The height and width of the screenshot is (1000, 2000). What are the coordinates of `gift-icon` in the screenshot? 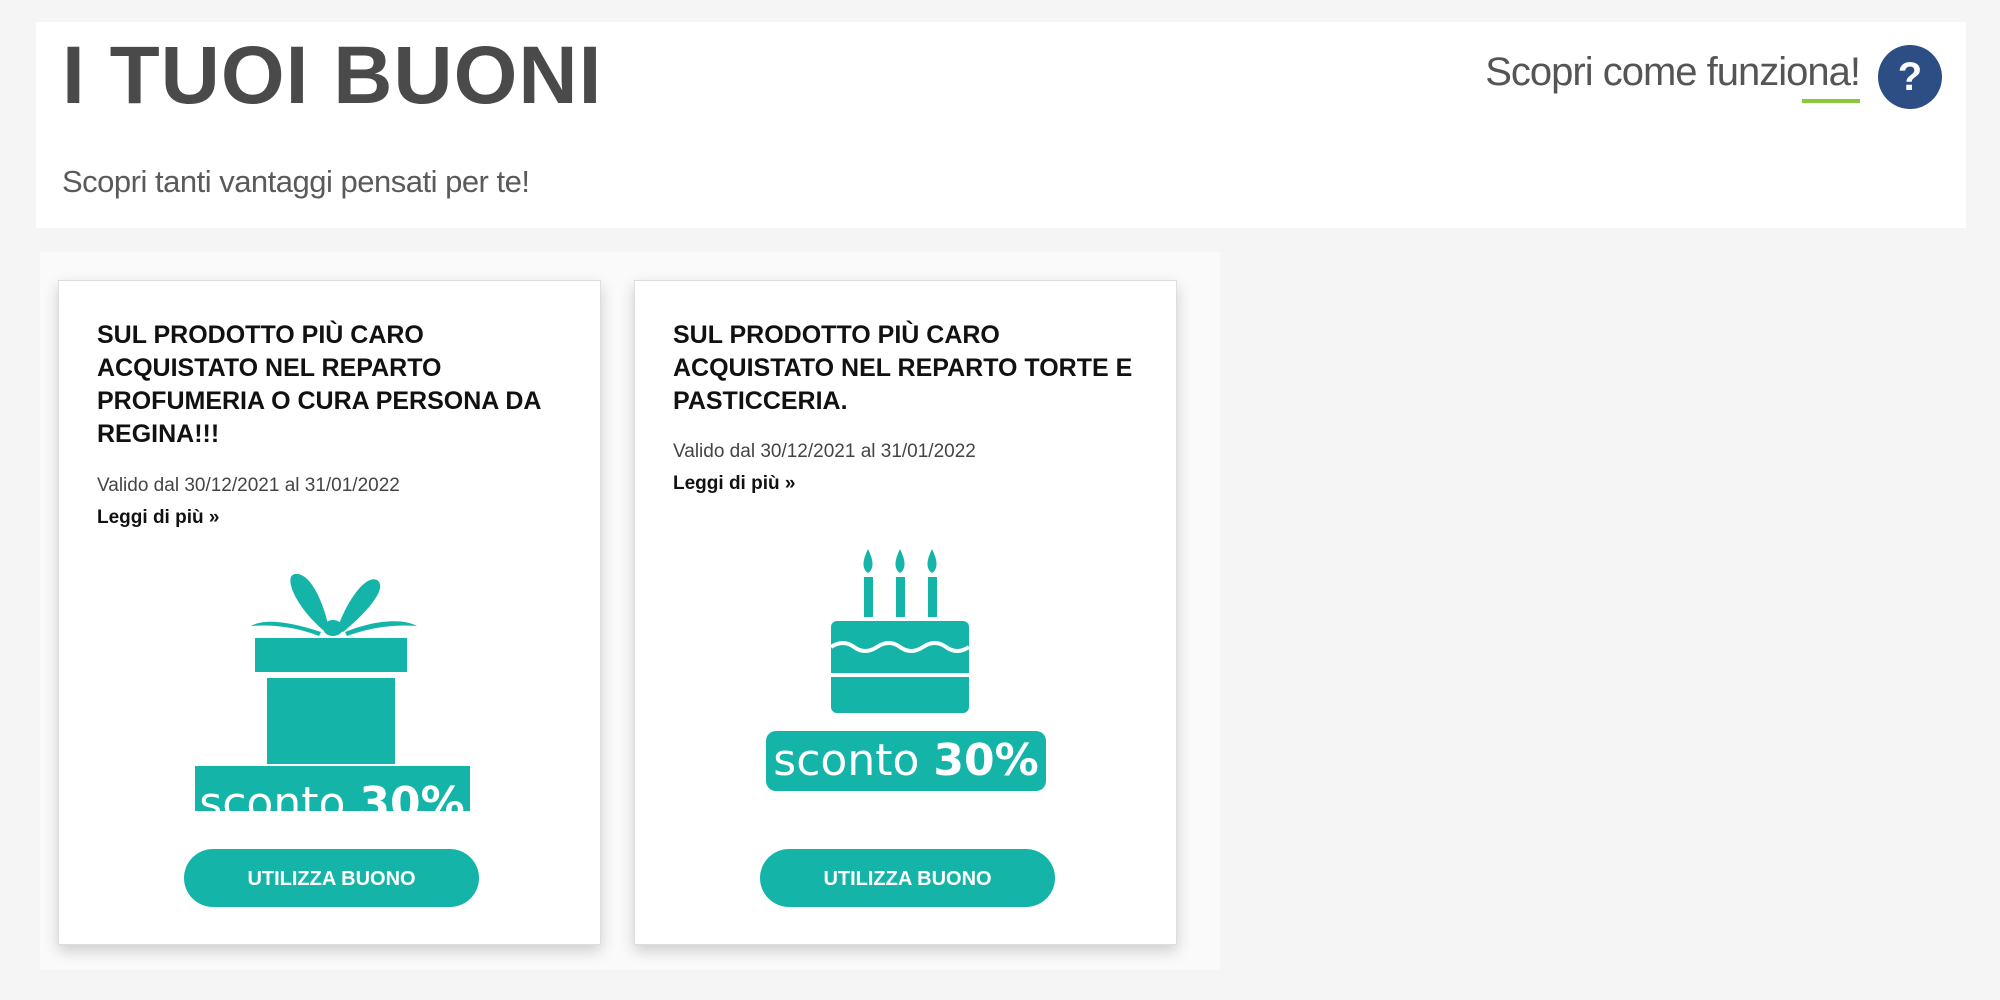 It's located at (334, 668).